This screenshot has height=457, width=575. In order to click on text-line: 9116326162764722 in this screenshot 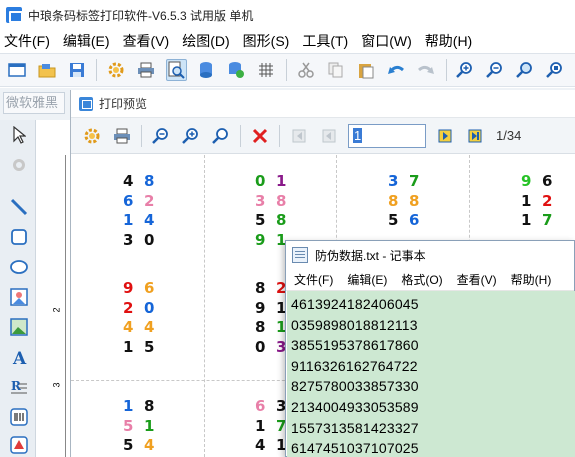, I will do `click(354, 365)`.